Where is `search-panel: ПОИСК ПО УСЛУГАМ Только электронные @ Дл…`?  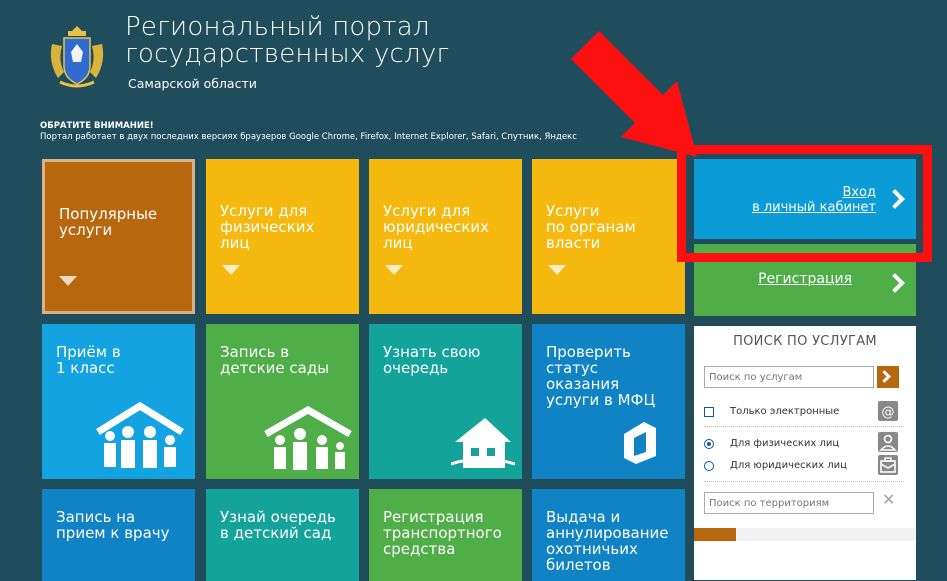
search-panel: ПОИСК ПО УСЛУГАМ Только электронные @ Дл… is located at coordinates (805, 453).